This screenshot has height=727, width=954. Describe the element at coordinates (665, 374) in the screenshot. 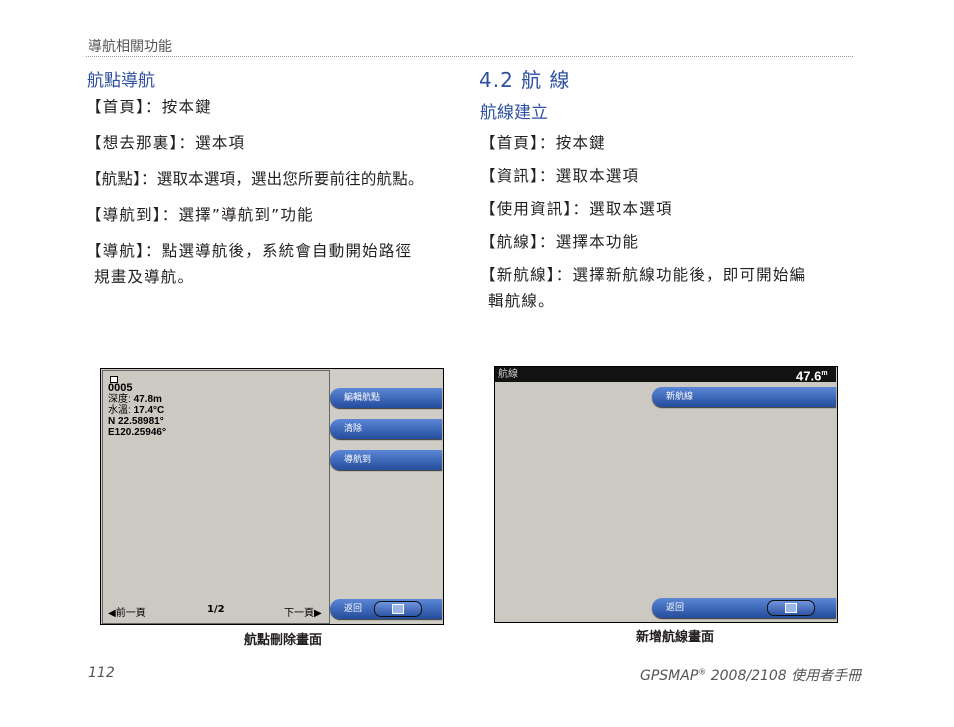

I see `title-bar` at that location.